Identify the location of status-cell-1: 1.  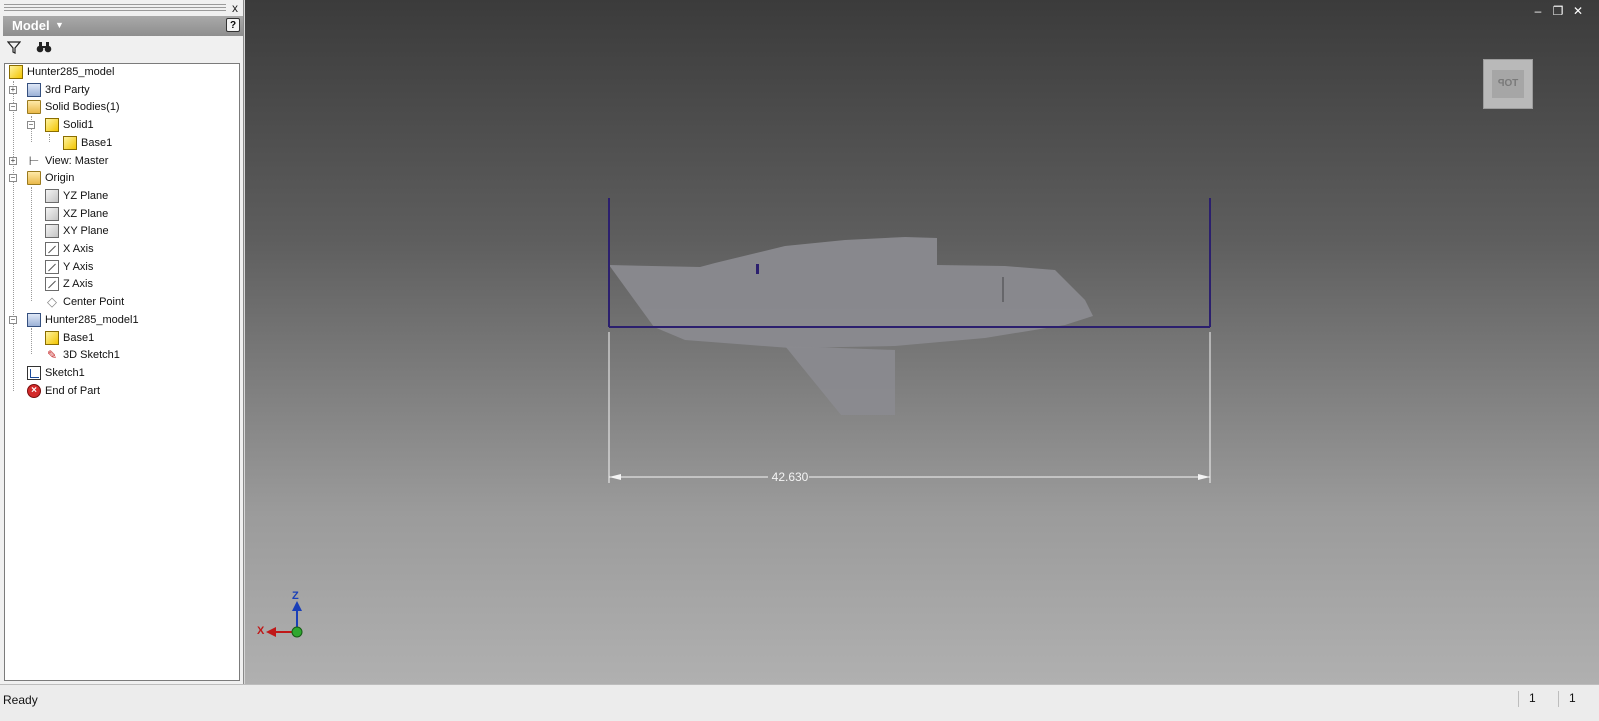
(1533, 699).